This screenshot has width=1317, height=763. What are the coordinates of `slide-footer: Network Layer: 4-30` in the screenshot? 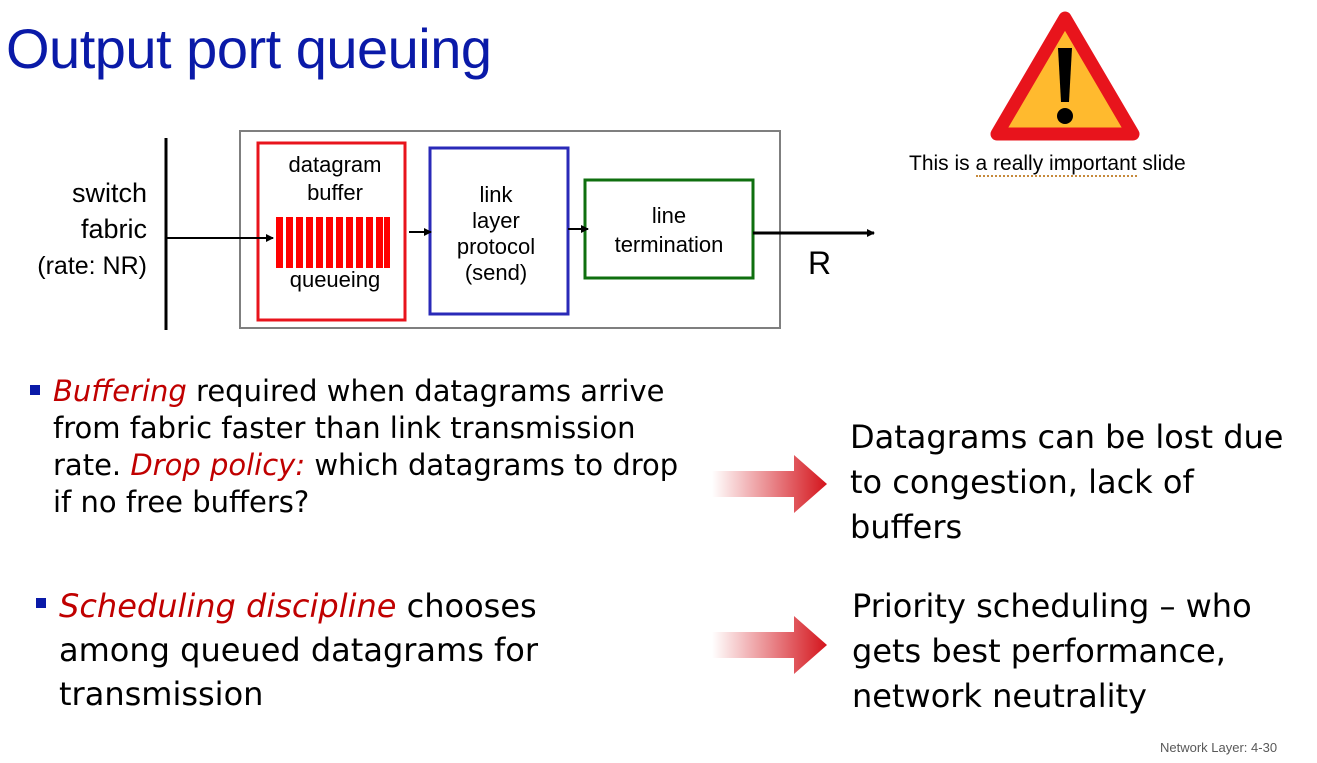 It's located at (1219, 747).